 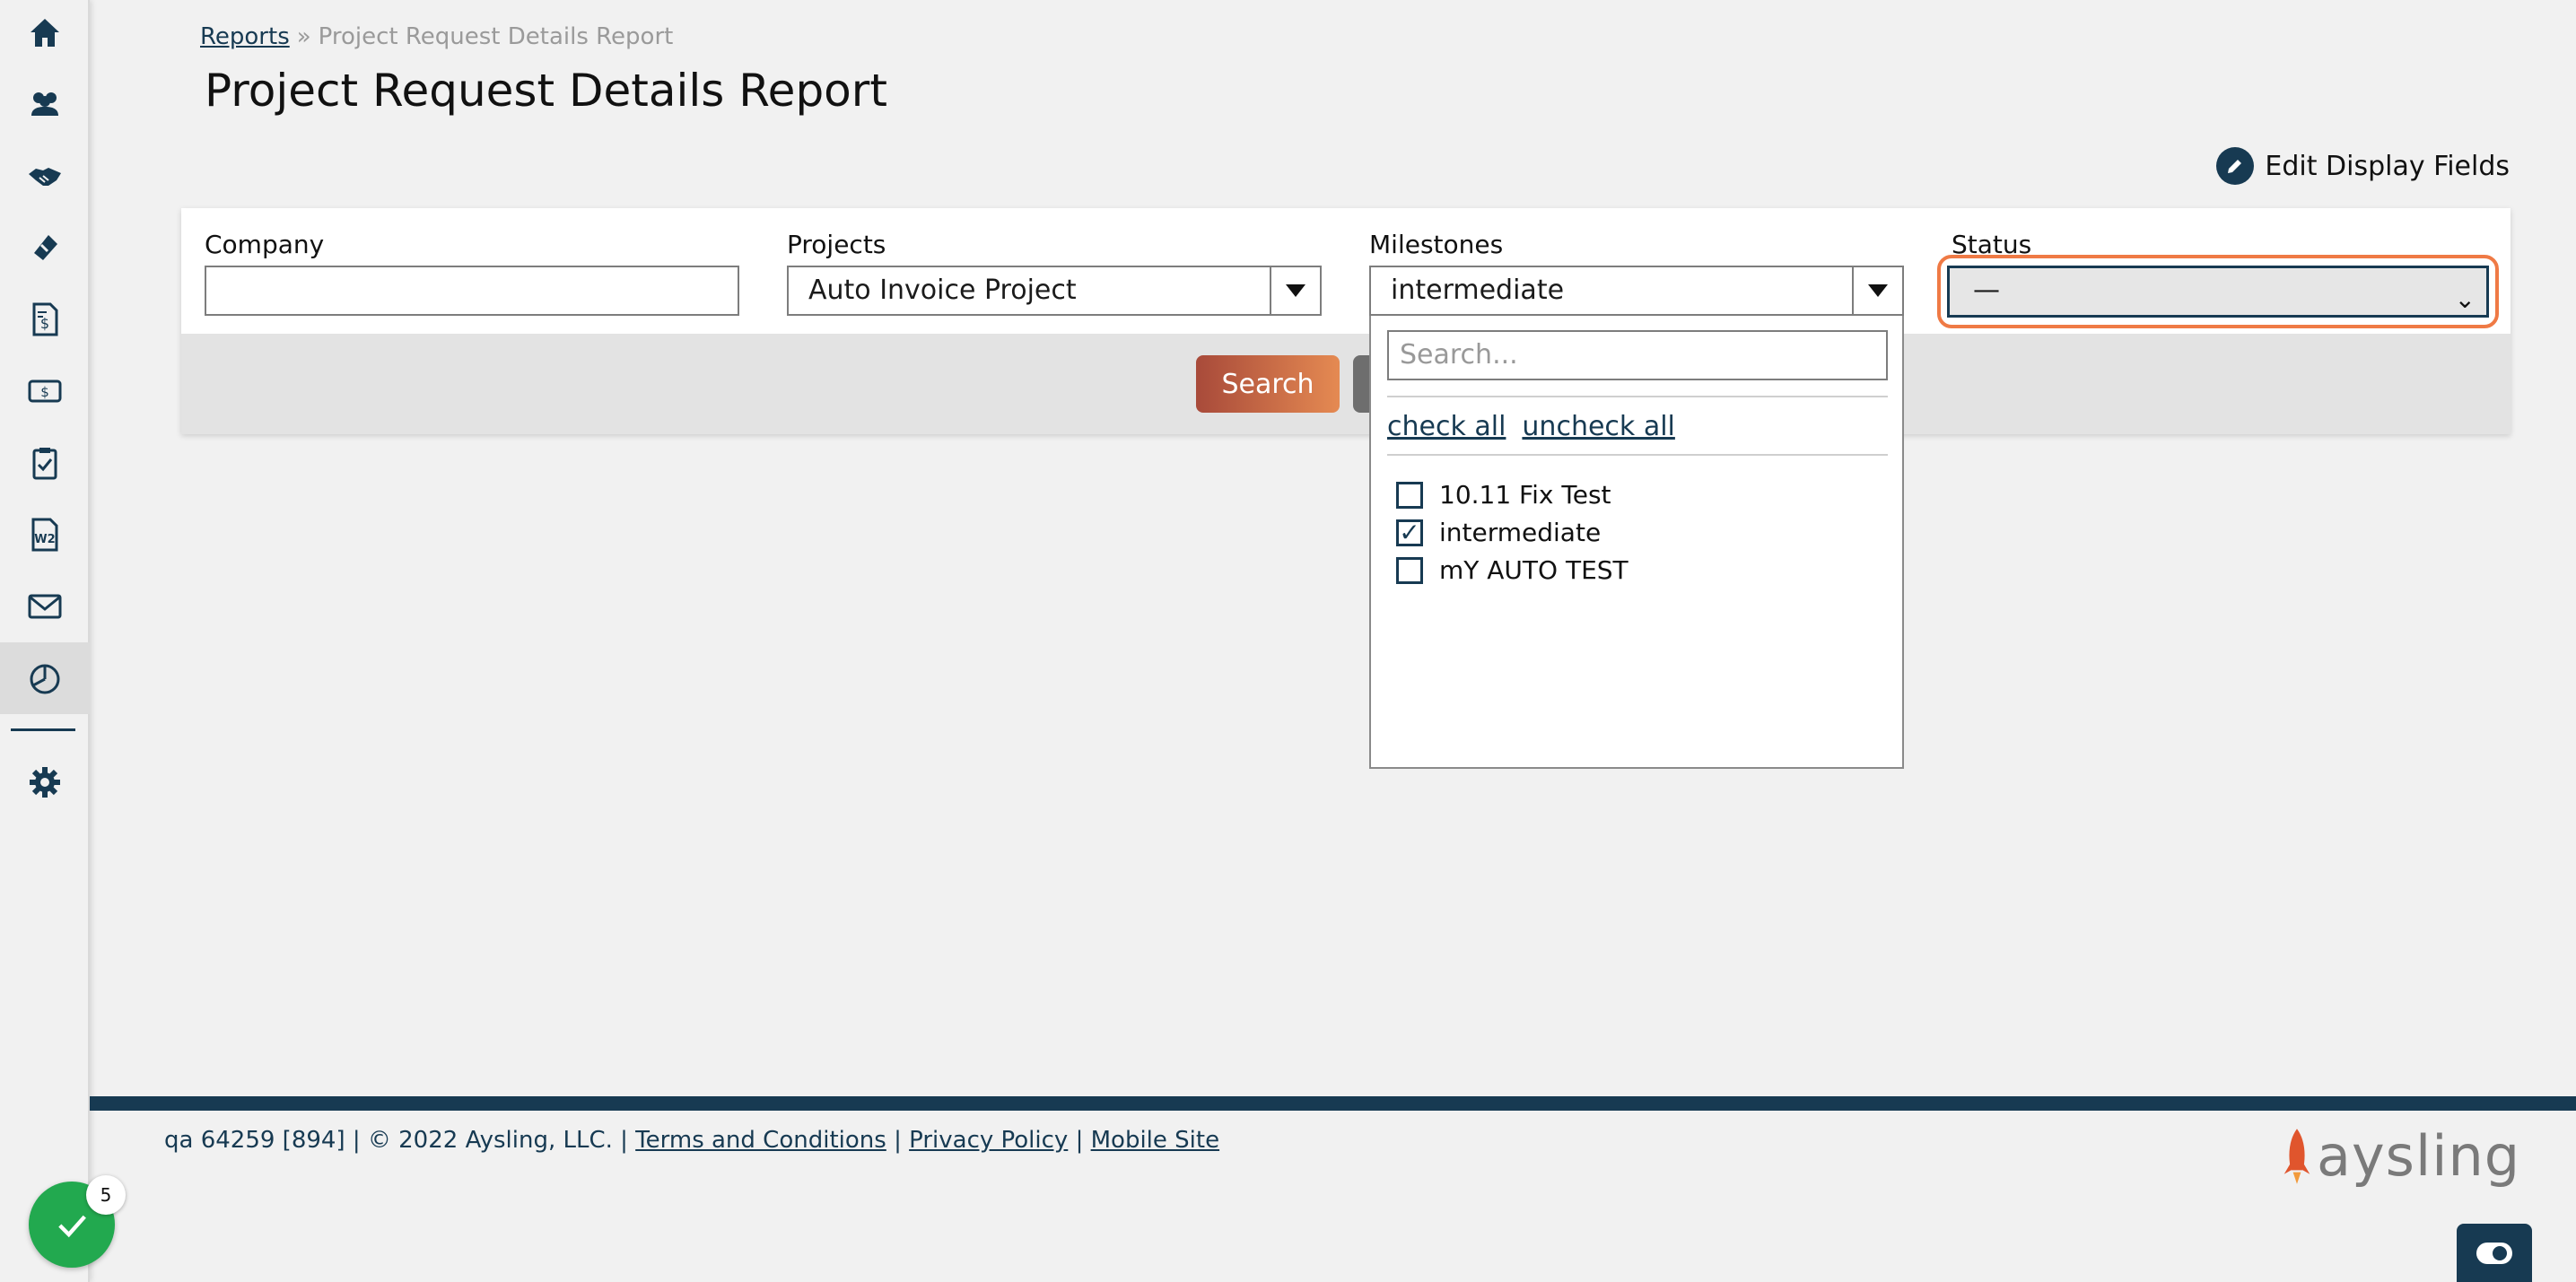 What do you see at coordinates (1268, 384) in the screenshot?
I see `search-button: Search` at bounding box center [1268, 384].